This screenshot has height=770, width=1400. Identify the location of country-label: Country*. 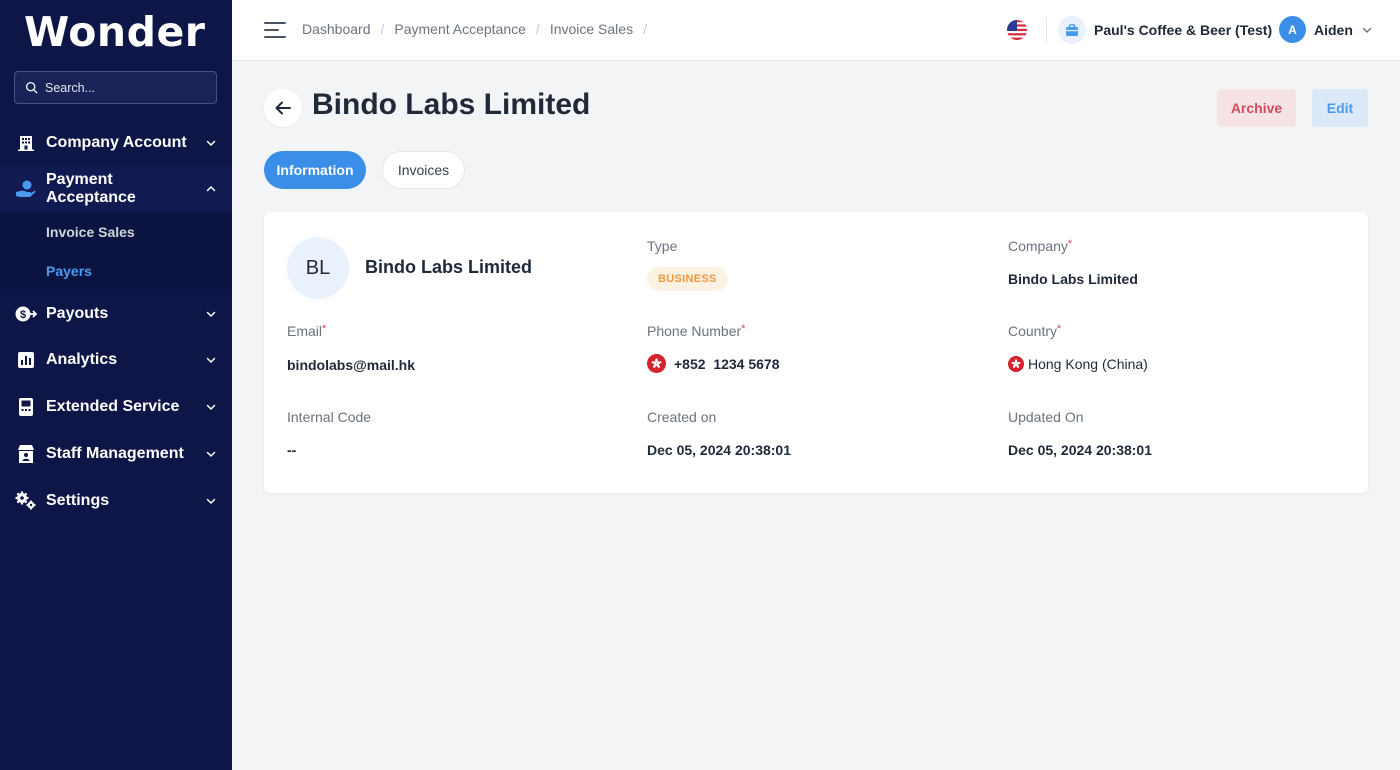
(1035, 331).